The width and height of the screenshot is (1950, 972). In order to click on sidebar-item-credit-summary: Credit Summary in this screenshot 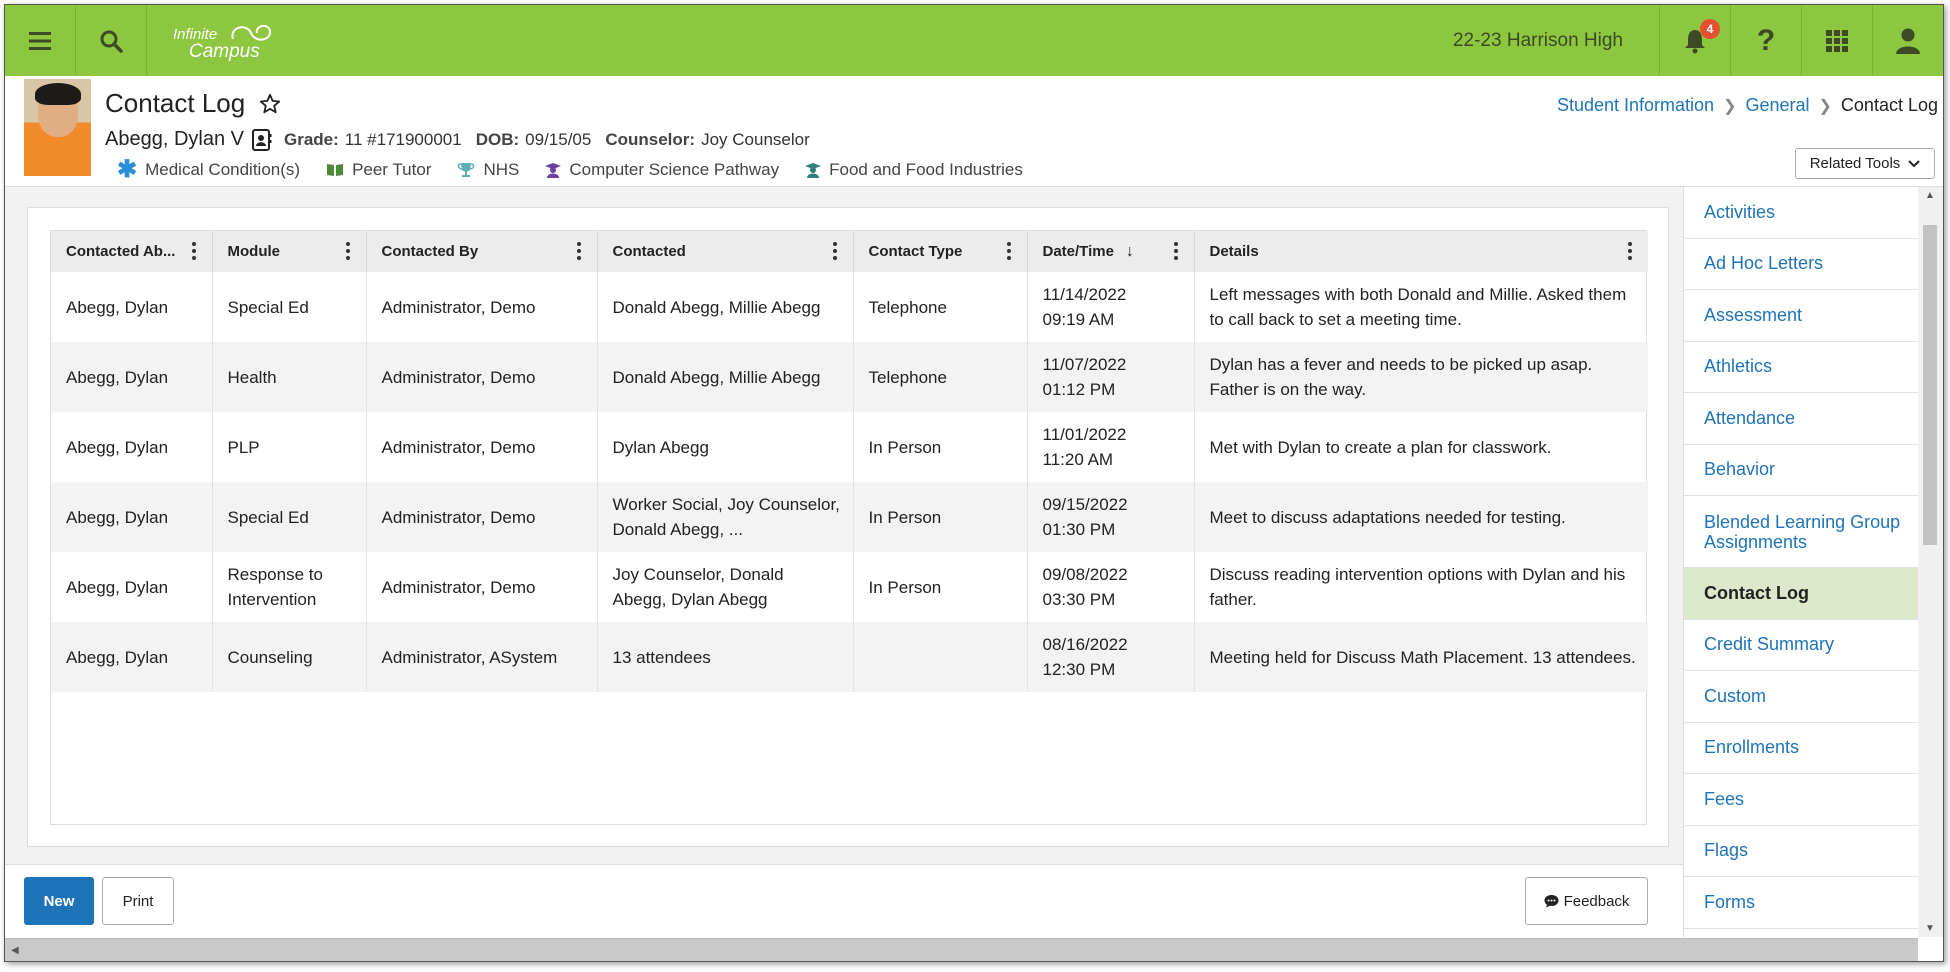, I will do `click(1801, 645)`.